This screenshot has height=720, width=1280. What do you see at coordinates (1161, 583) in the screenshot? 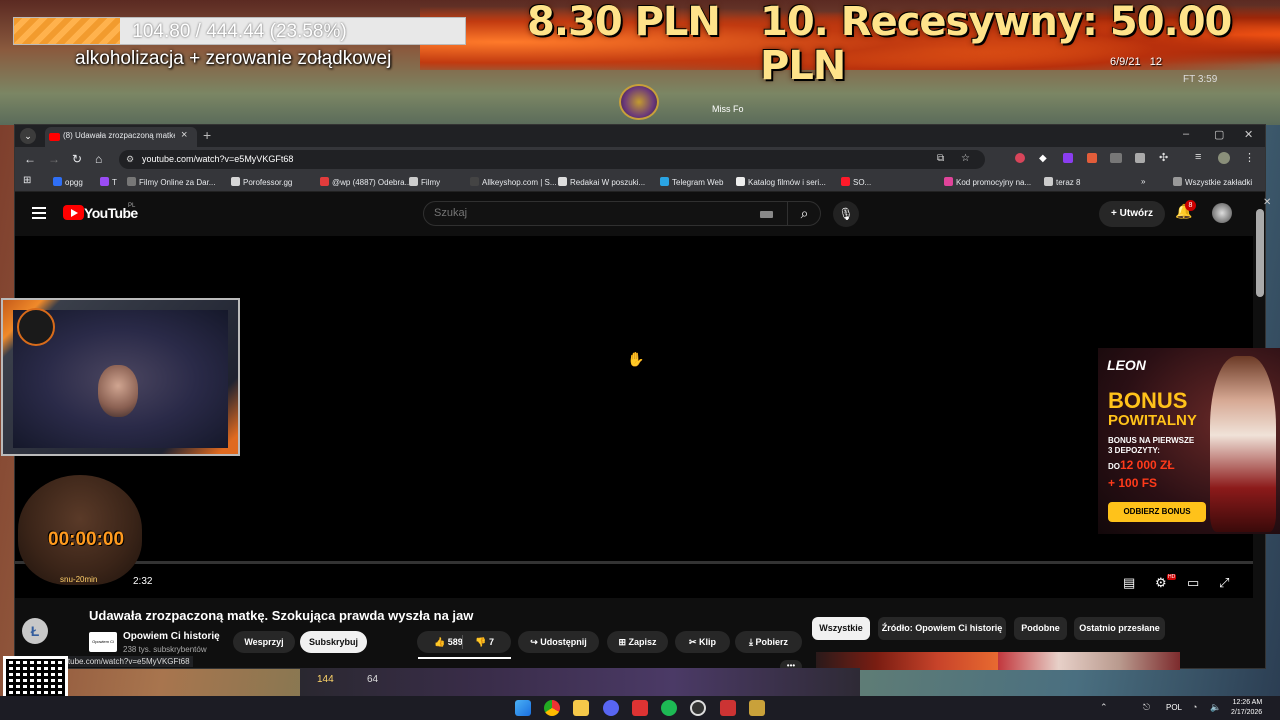
I see `settings-gear-icon: ⚙` at bounding box center [1161, 583].